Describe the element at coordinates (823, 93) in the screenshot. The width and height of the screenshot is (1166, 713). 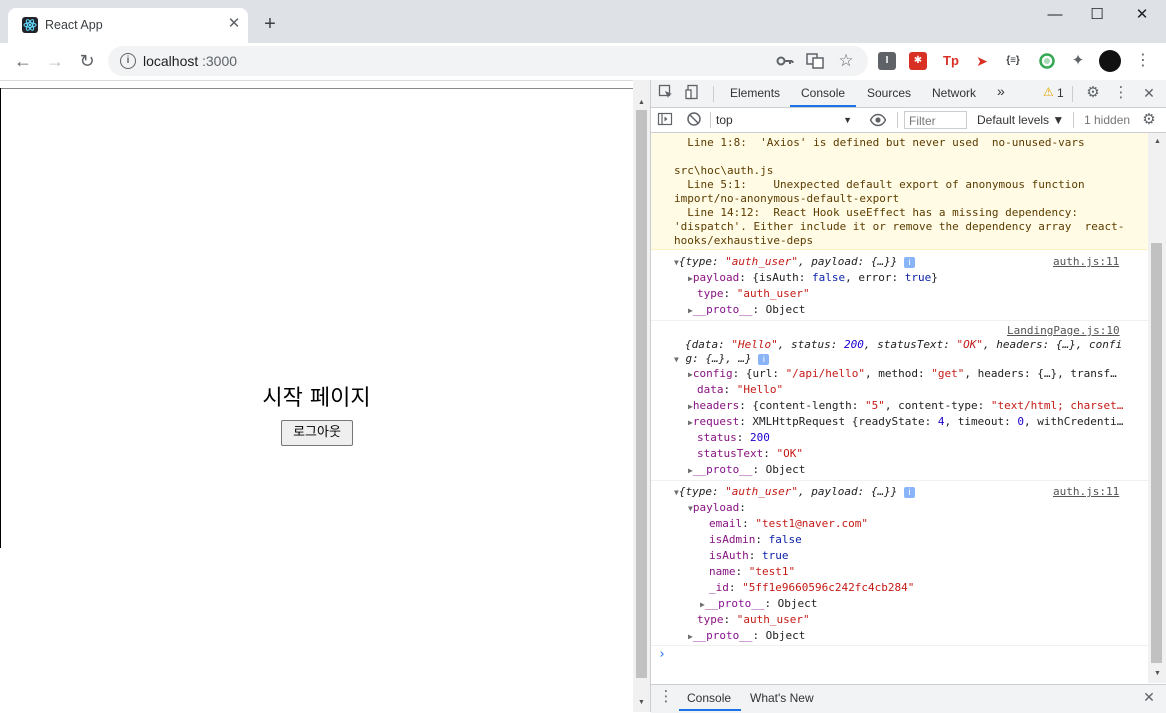
I see `tab-console: Console` at that location.